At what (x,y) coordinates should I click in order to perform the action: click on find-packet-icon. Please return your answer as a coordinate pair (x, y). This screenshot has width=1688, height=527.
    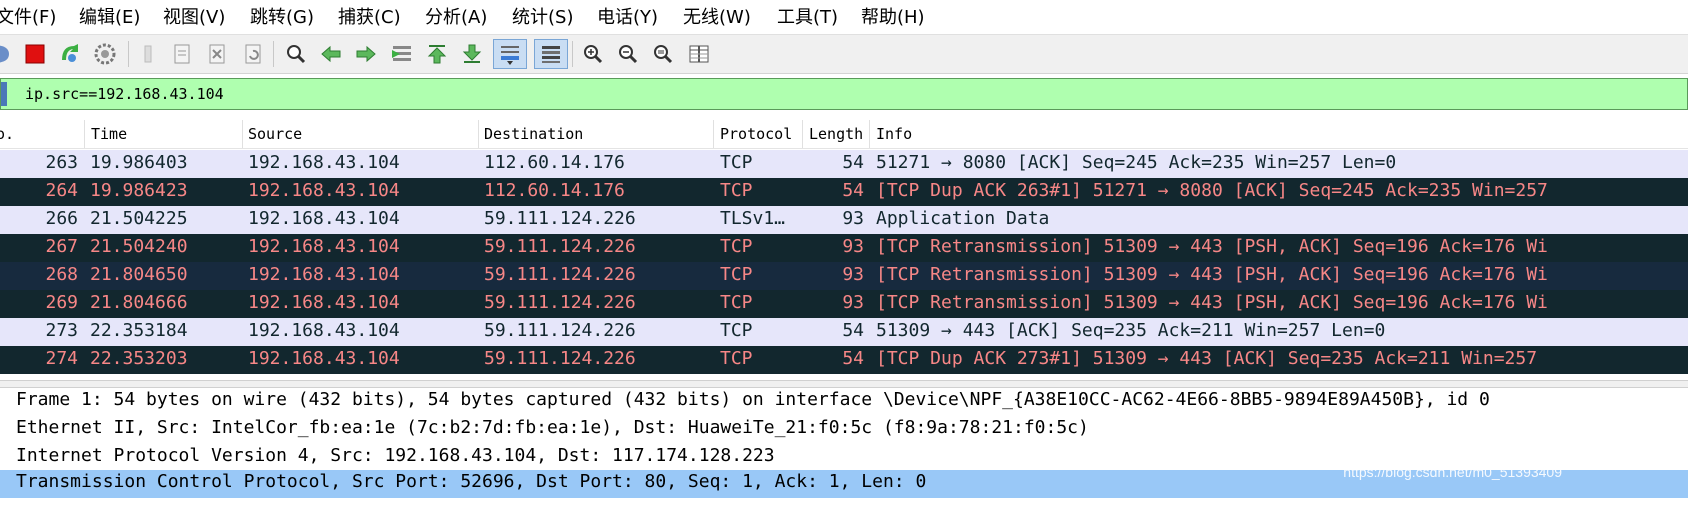
    Looking at the image, I should click on (296, 54).